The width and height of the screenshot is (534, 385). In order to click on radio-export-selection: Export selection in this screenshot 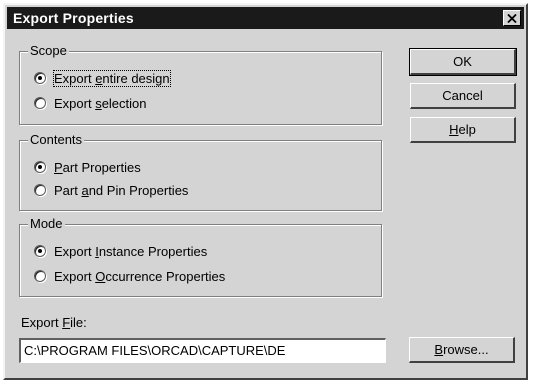, I will do `click(90, 103)`.